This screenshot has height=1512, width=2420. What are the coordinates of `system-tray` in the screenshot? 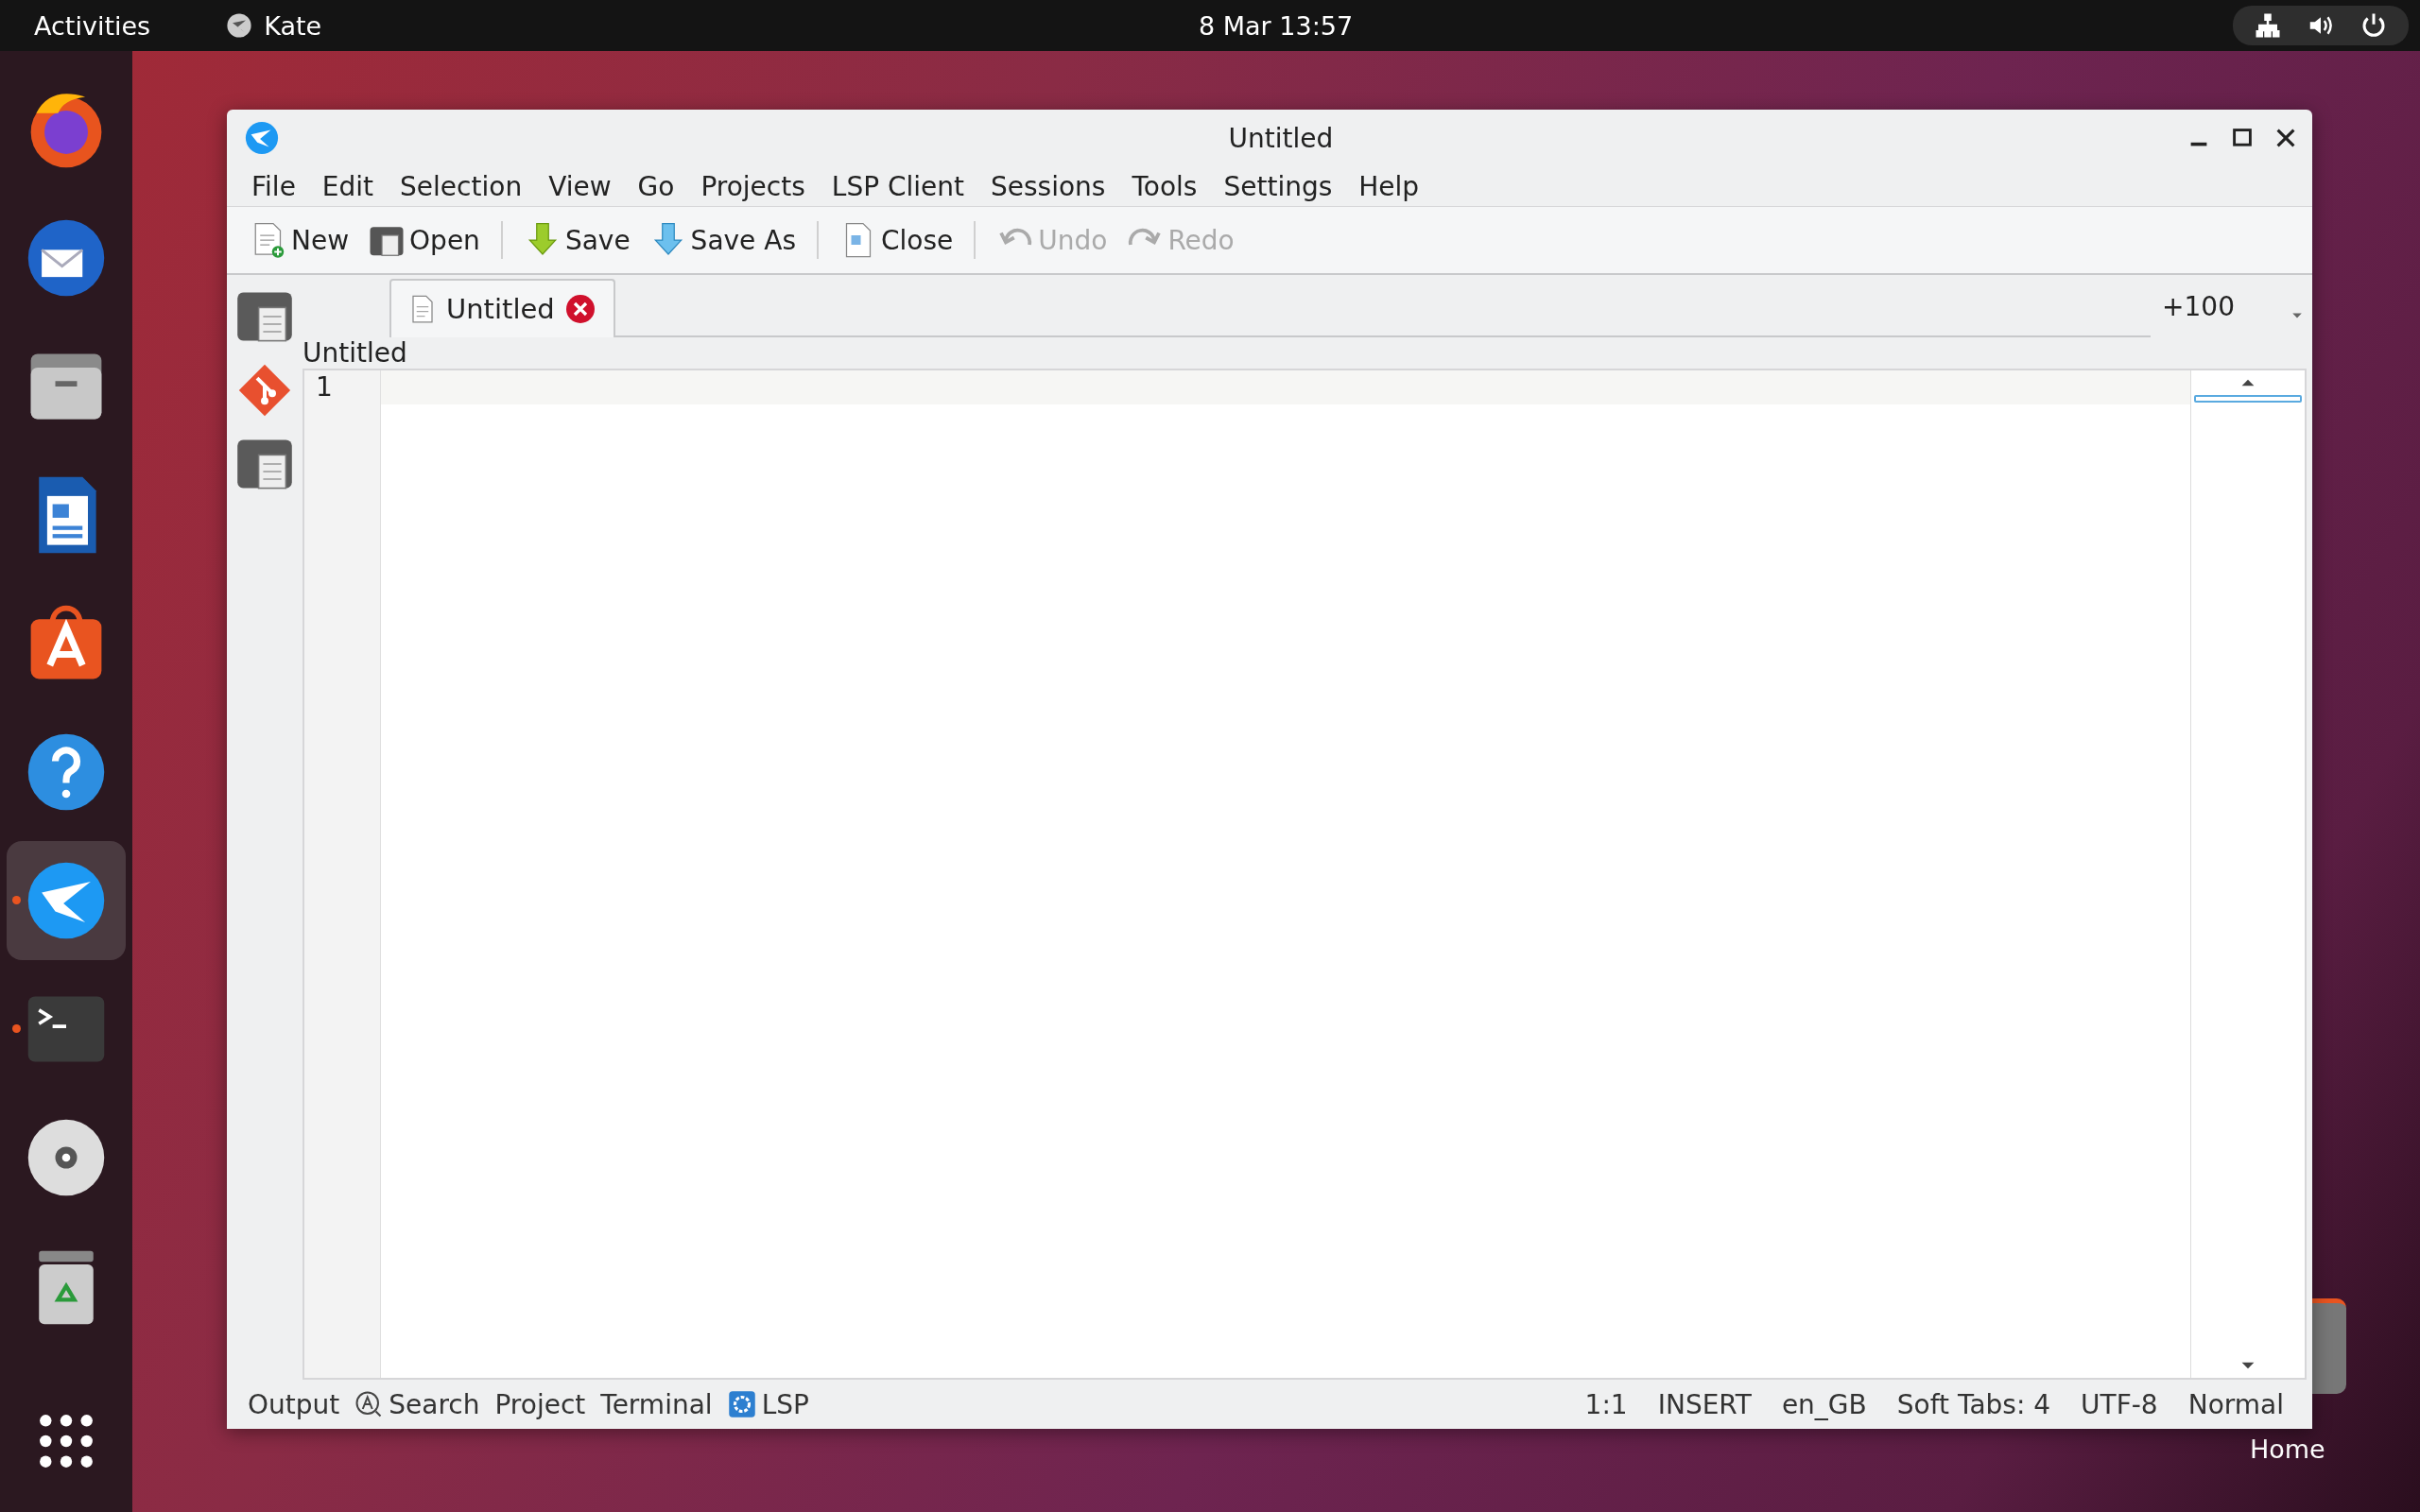 It's located at (2321, 25).